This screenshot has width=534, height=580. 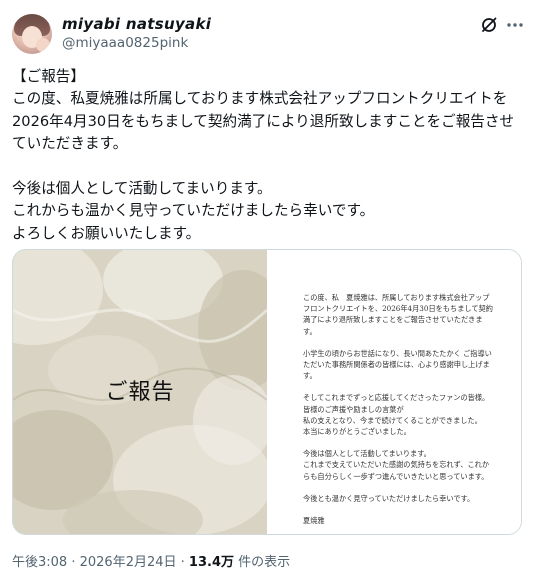 I want to click on display-name: miyabi natsuyaki, so click(x=136, y=24).